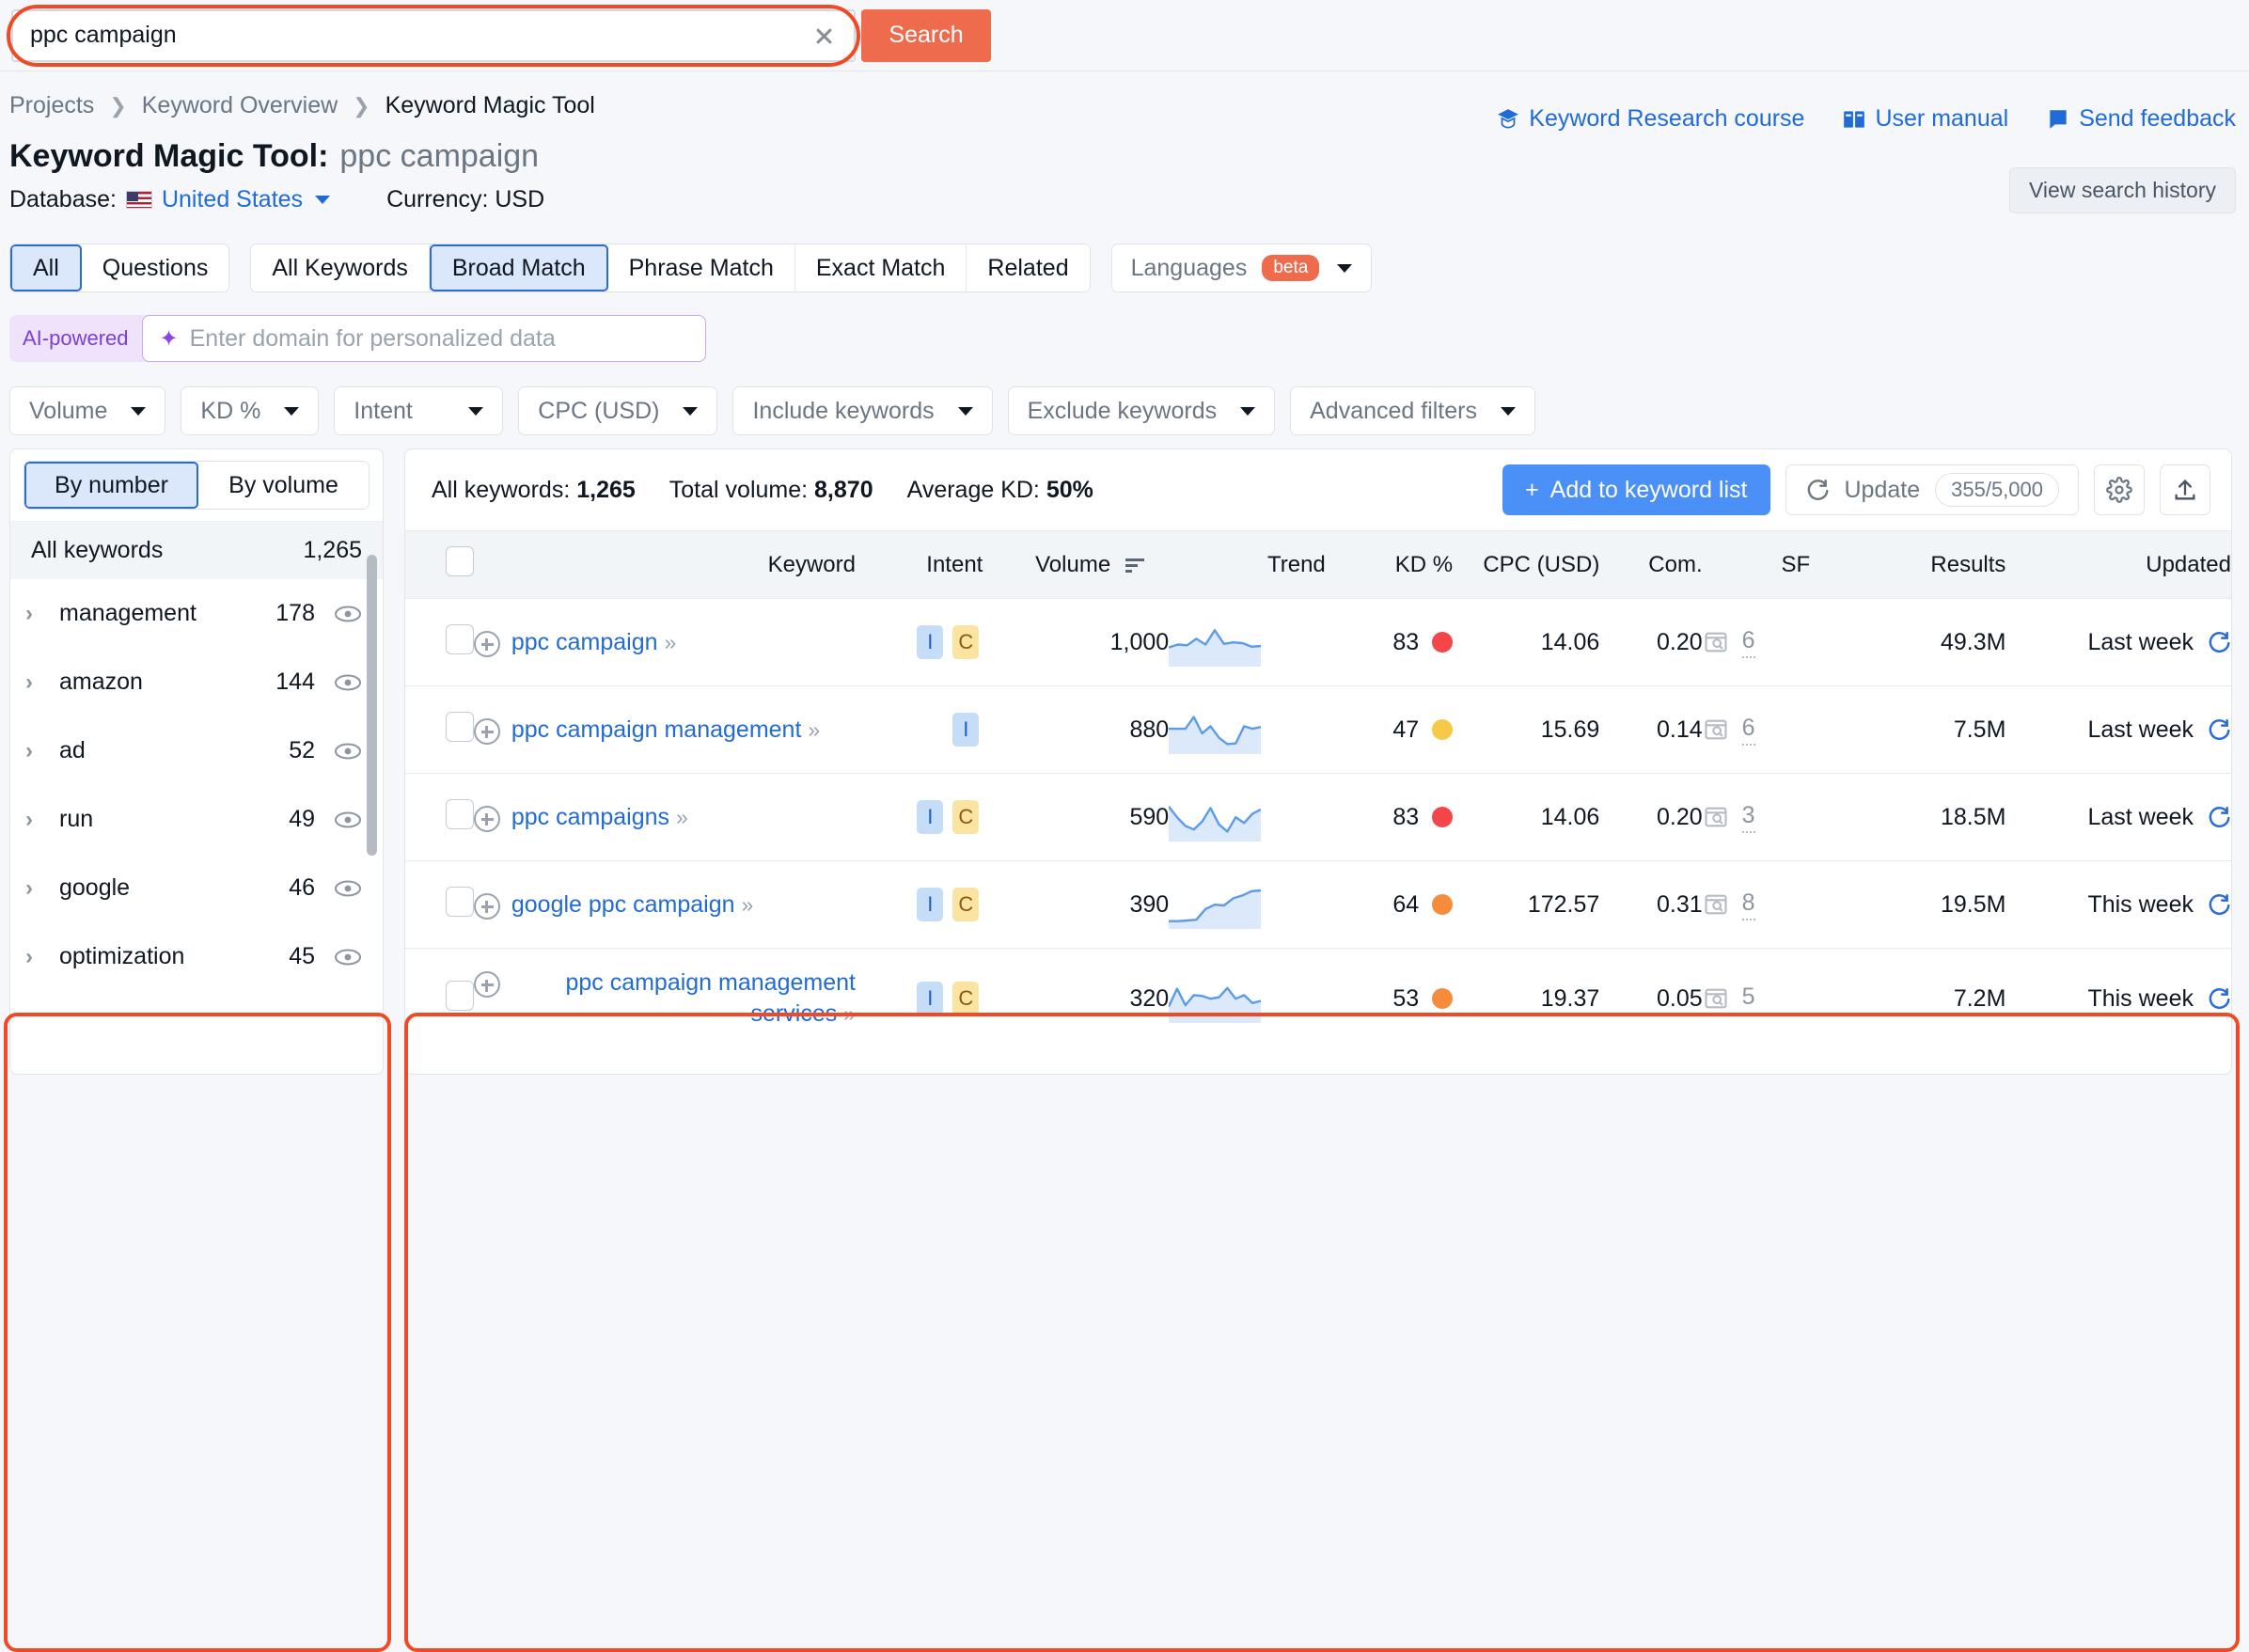 The width and height of the screenshot is (2249, 1652). What do you see at coordinates (372, 706) in the screenshot?
I see `sidebar-scrollbar` at bounding box center [372, 706].